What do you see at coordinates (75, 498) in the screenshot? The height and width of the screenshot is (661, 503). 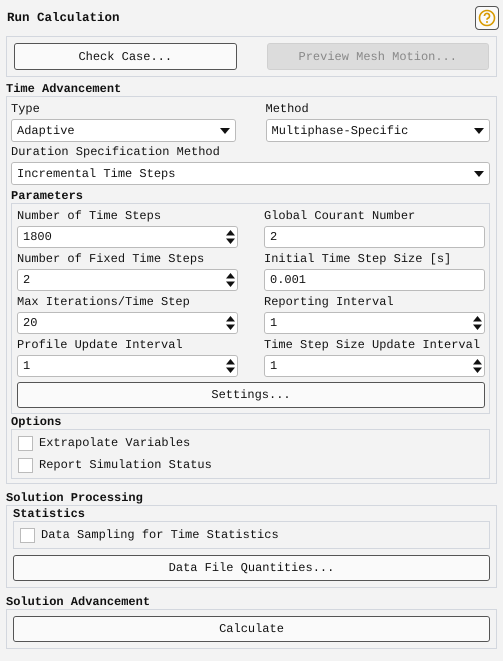 I see `section-heading: Solution Processing` at bounding box center [75, 498].